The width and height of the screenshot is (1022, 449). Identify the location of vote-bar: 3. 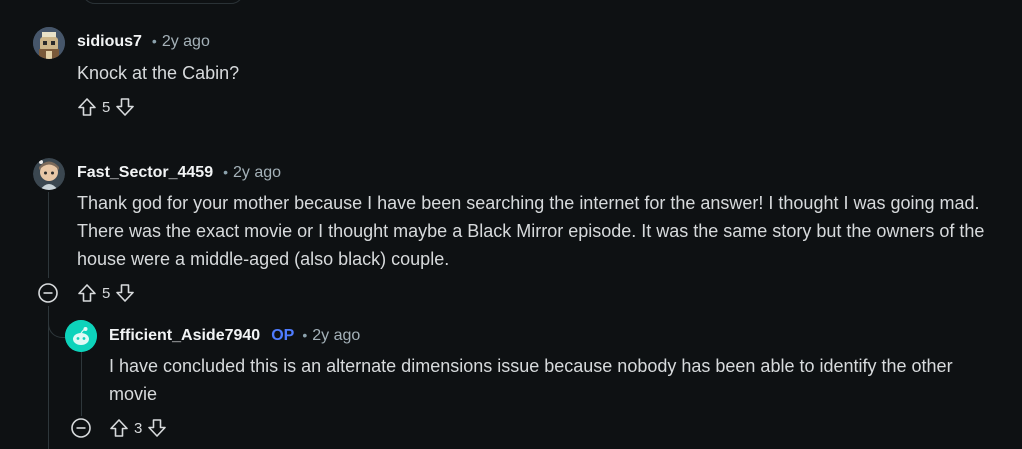
(138, 428).